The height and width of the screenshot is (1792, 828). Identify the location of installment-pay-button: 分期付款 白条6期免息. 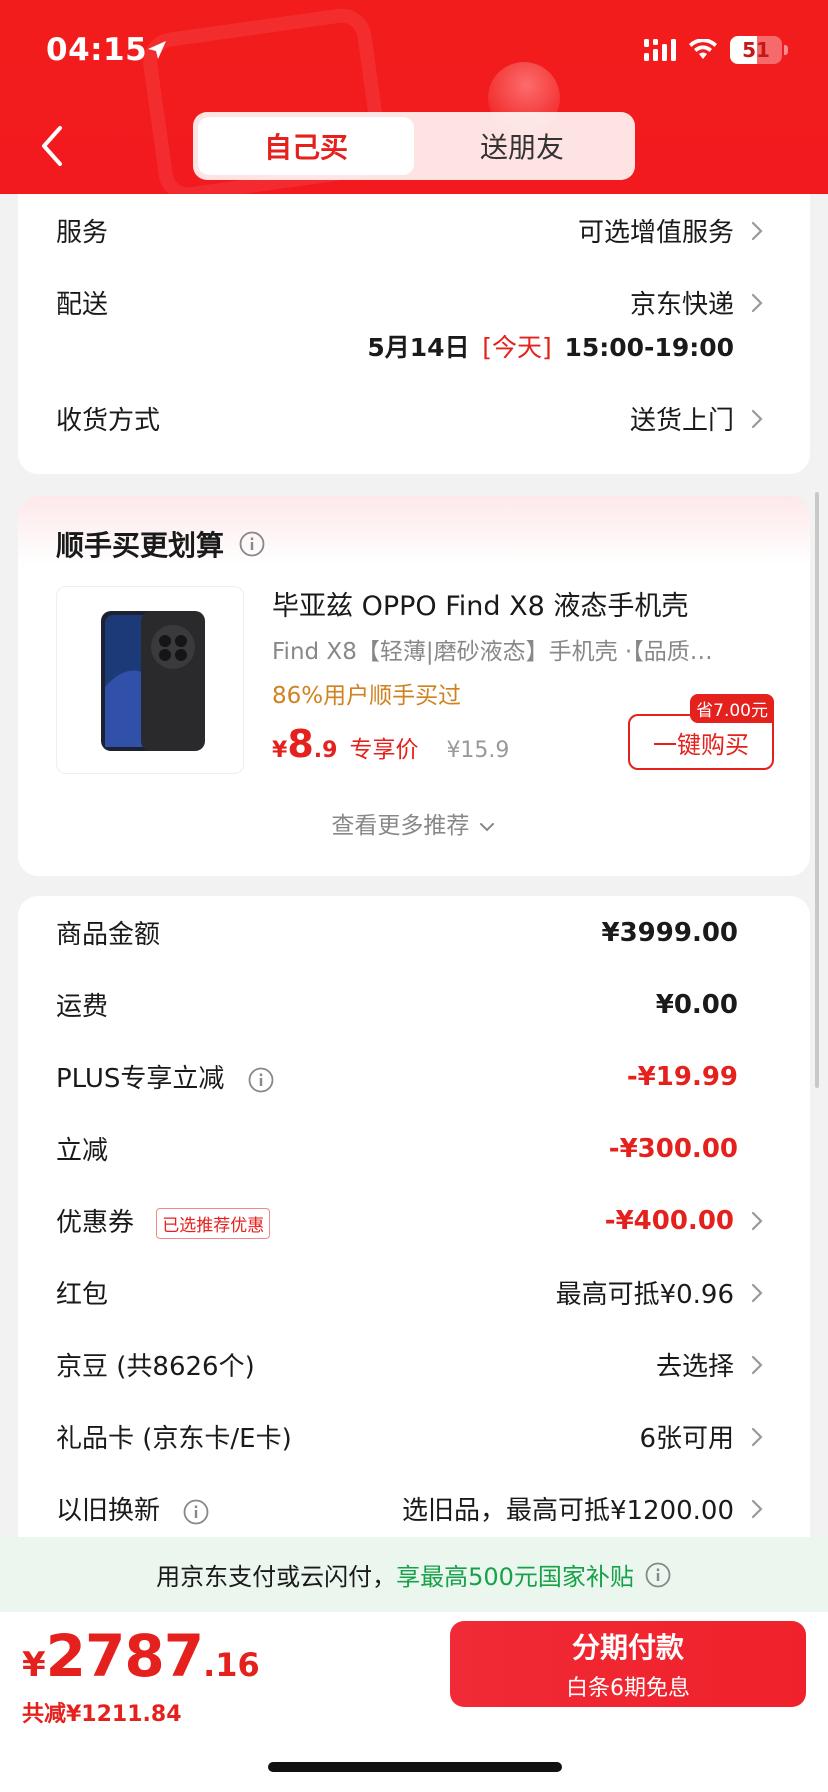
(628, 1664).